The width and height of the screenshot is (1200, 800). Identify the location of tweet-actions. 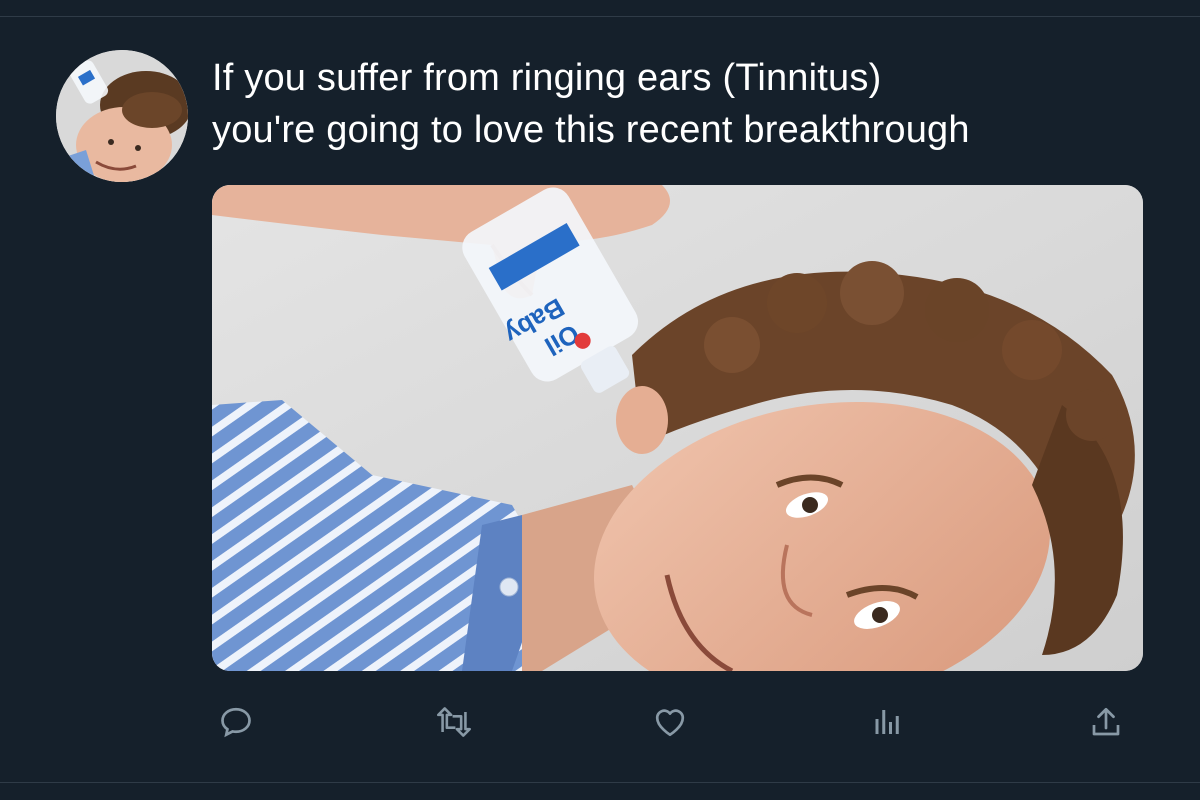
(600, 722).